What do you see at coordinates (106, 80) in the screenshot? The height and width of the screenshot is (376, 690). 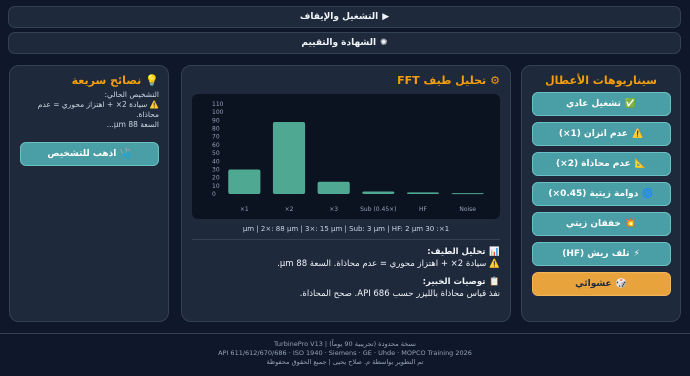 I see `tips-title: نصائح سريعة` at bounding box center [106, 80].